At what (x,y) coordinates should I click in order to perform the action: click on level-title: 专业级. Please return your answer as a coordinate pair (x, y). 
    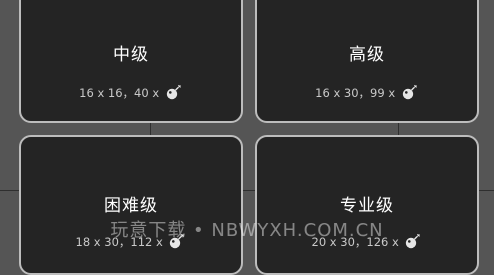
    Looking at the image, I should click on (367, 206).